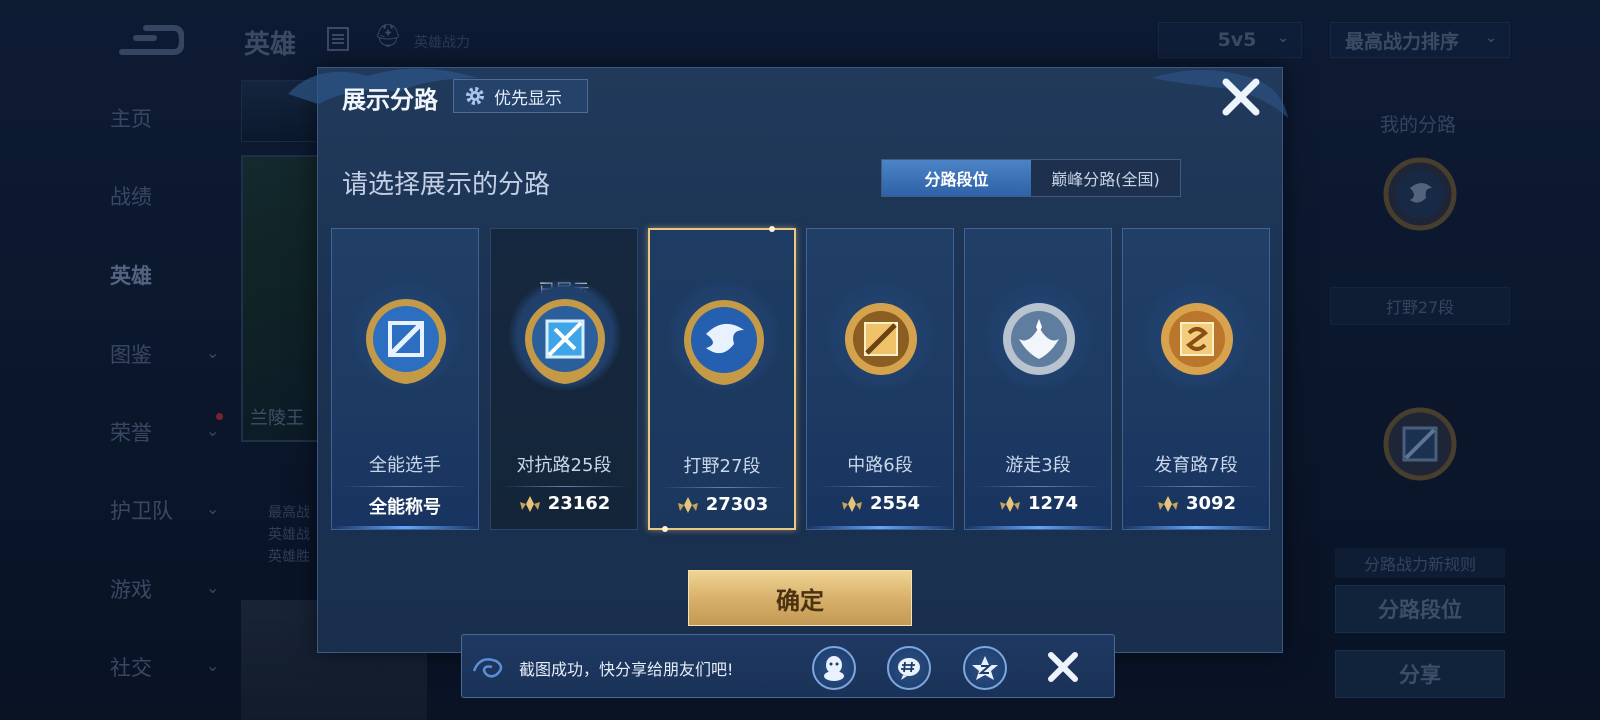 The width and height of the screenshot is (1600, 720). Describe the element at coordinates (880, 465) in the screenshot. I see `lane-name: 中路6段` at that location.